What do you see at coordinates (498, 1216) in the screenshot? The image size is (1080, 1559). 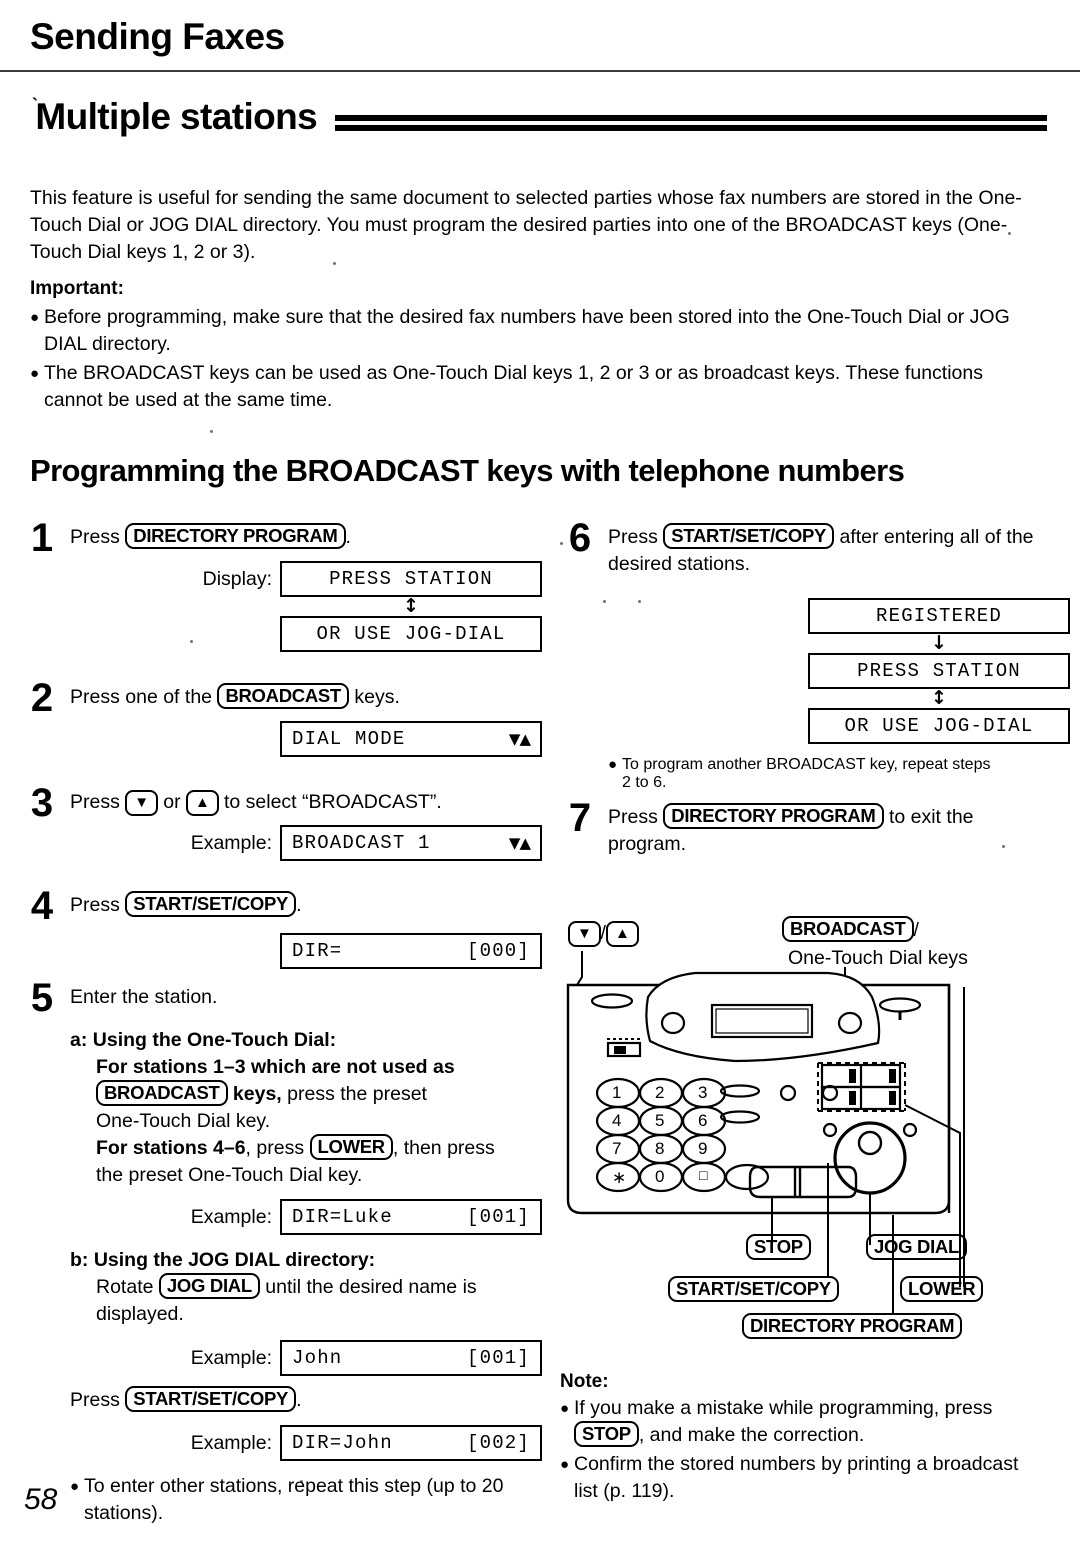 I see `lcd-index: [001]` at bounding box center [498, 1216].